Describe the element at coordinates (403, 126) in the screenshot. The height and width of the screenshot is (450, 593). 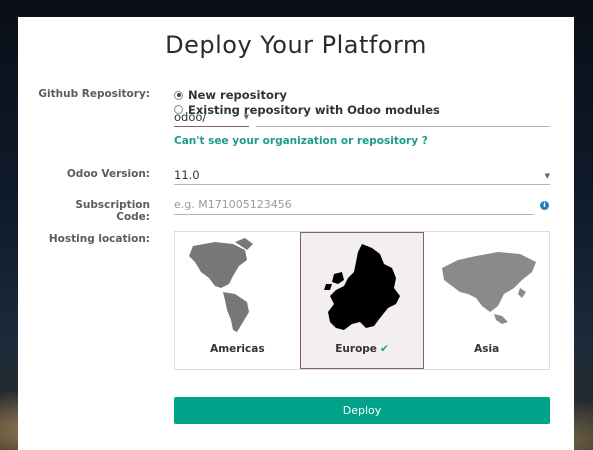
I see `repository-name-input` at that location.